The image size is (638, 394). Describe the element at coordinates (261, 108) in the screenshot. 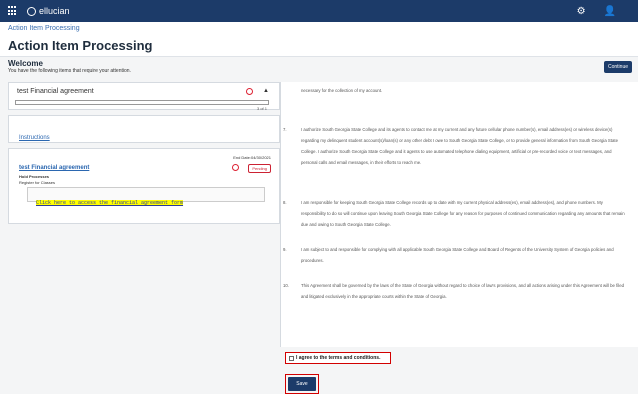

I see `page-count: 3 of 1` at that location.